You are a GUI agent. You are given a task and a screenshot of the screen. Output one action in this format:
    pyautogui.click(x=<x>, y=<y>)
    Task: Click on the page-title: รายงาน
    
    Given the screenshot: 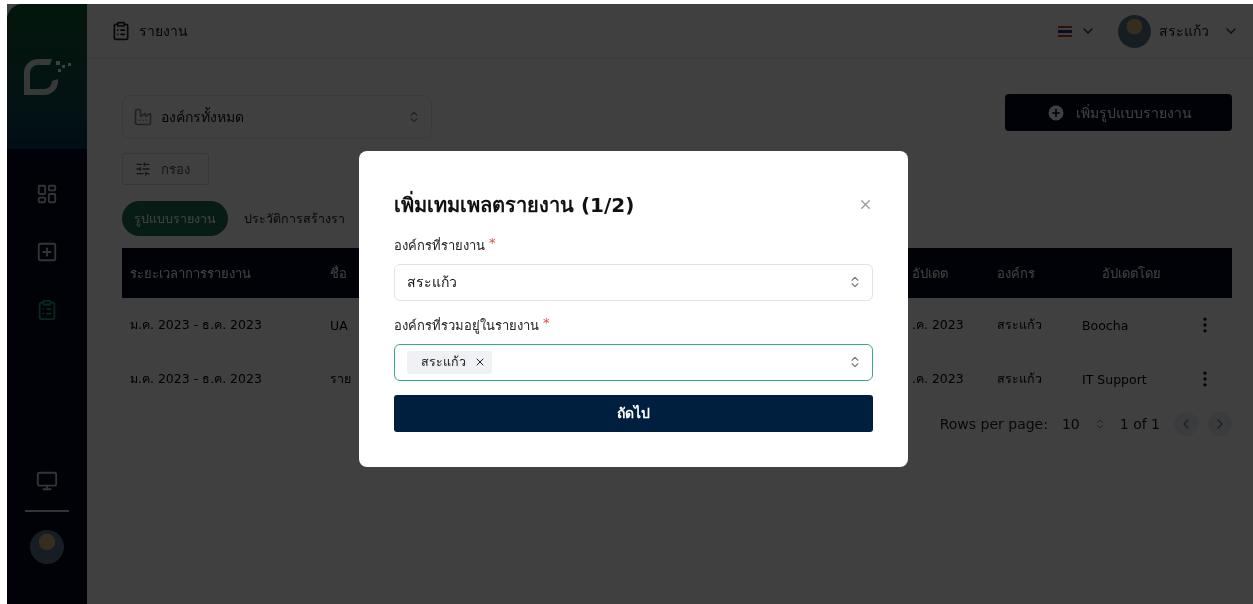 What is the action you would take?
    pyautogui.click(x=164, y=31)
    